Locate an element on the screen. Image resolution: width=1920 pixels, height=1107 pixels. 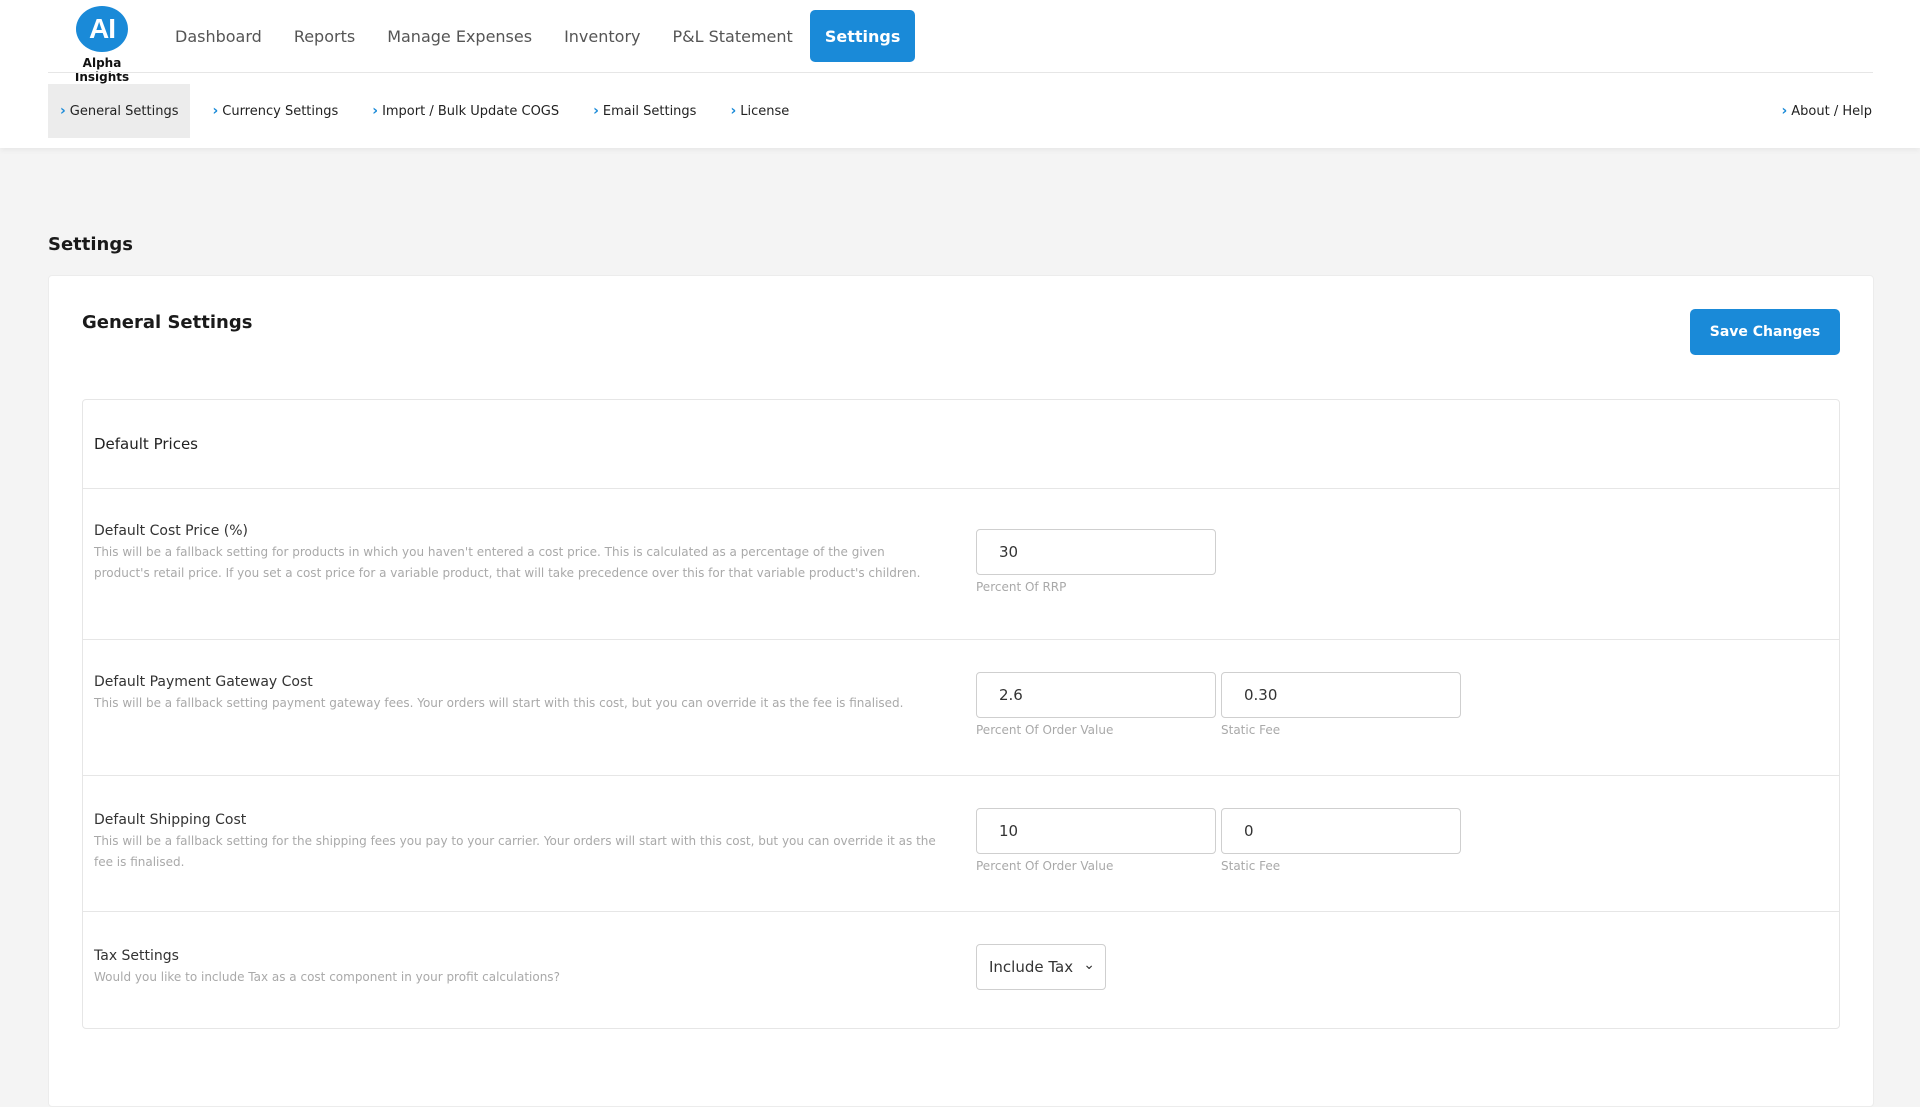
field-group: Percent Of RRP is located at coordinates (1096, 561).